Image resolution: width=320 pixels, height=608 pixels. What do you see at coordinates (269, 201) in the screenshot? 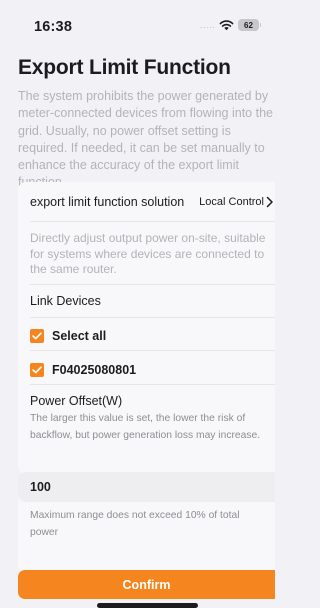
I see `chevron-right-icon` at bounding box center [269, 201].